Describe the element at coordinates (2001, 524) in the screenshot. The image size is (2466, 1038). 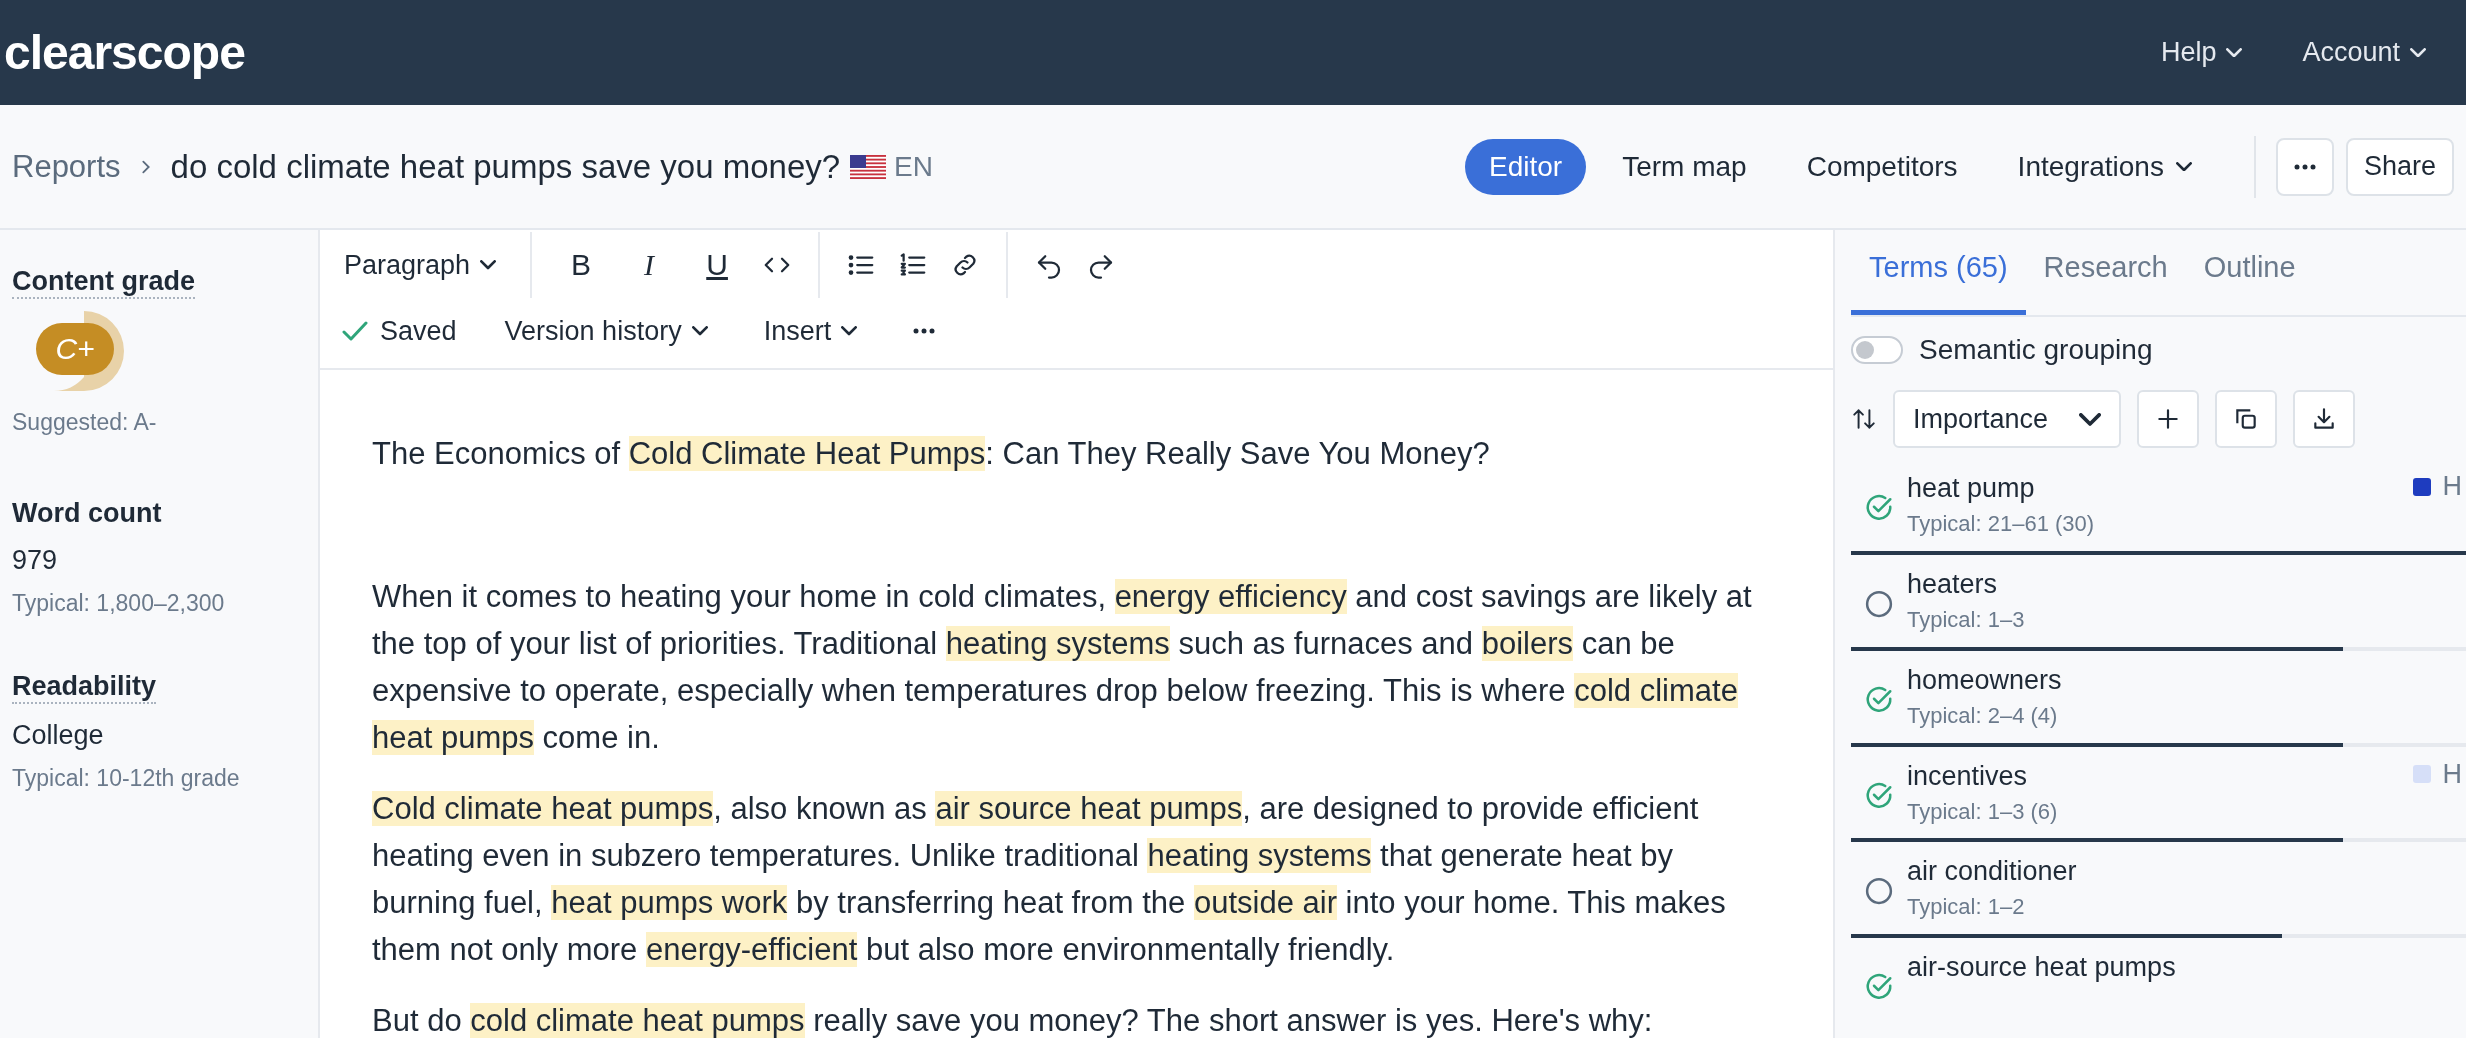
I see `typical-range: Typical: 21–61 (30)` at that location.